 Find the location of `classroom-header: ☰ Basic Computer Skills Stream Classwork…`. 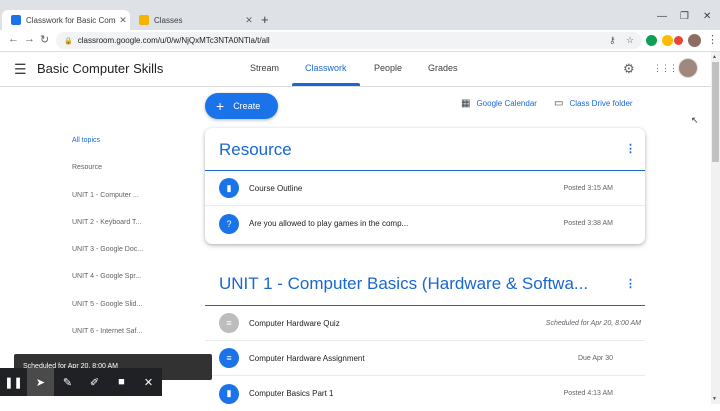

classroom-header: ☰ Basic Computer Skills Stream Classwork… is located at coordinates (360, 69).